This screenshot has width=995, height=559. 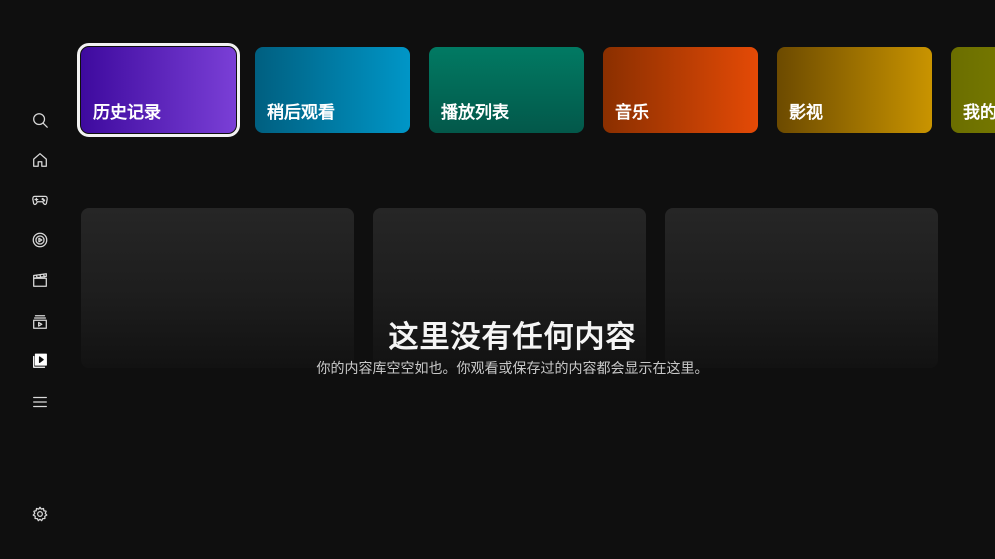 What do you see at coordinates (301, 113) in the screenshot?
I see `category-label: 稍后观看` at bounding box center [301, 113].